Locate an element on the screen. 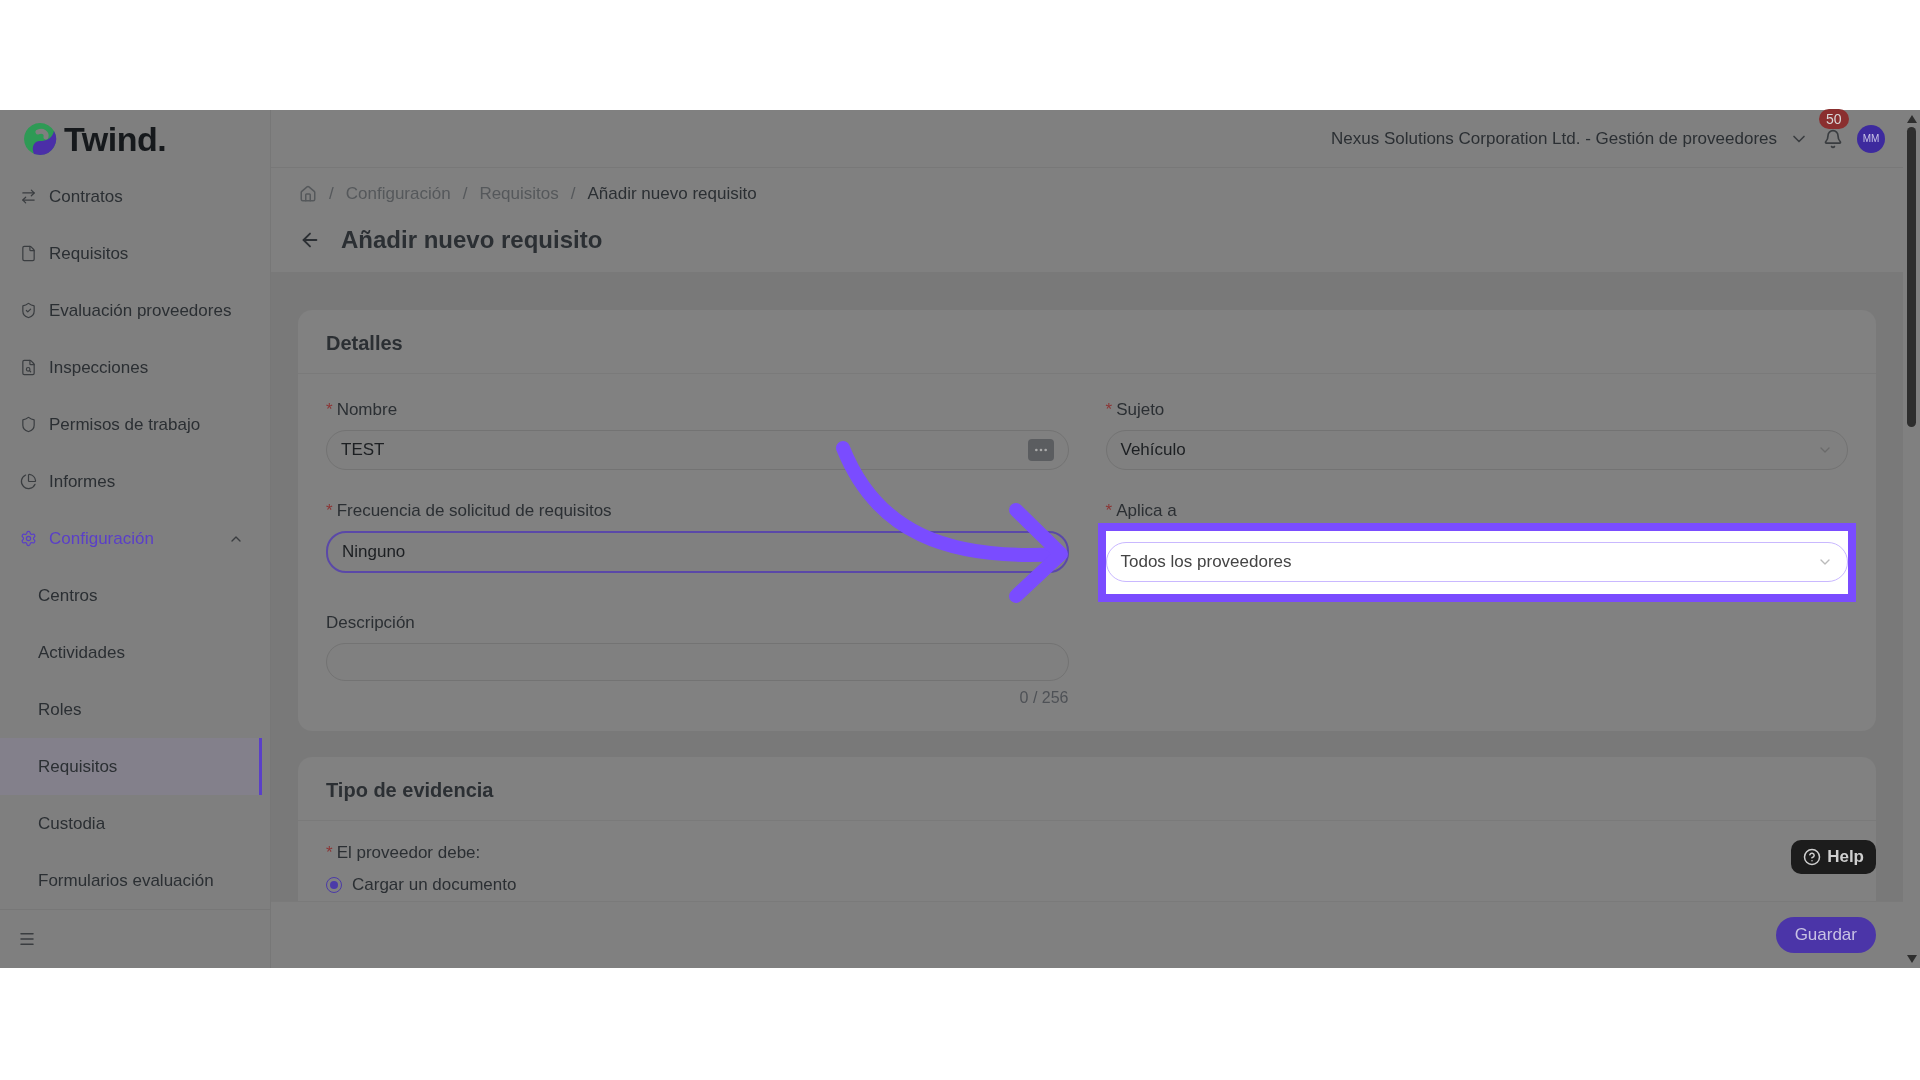  collapse-menu-icon is located at coordinates (27, 939).